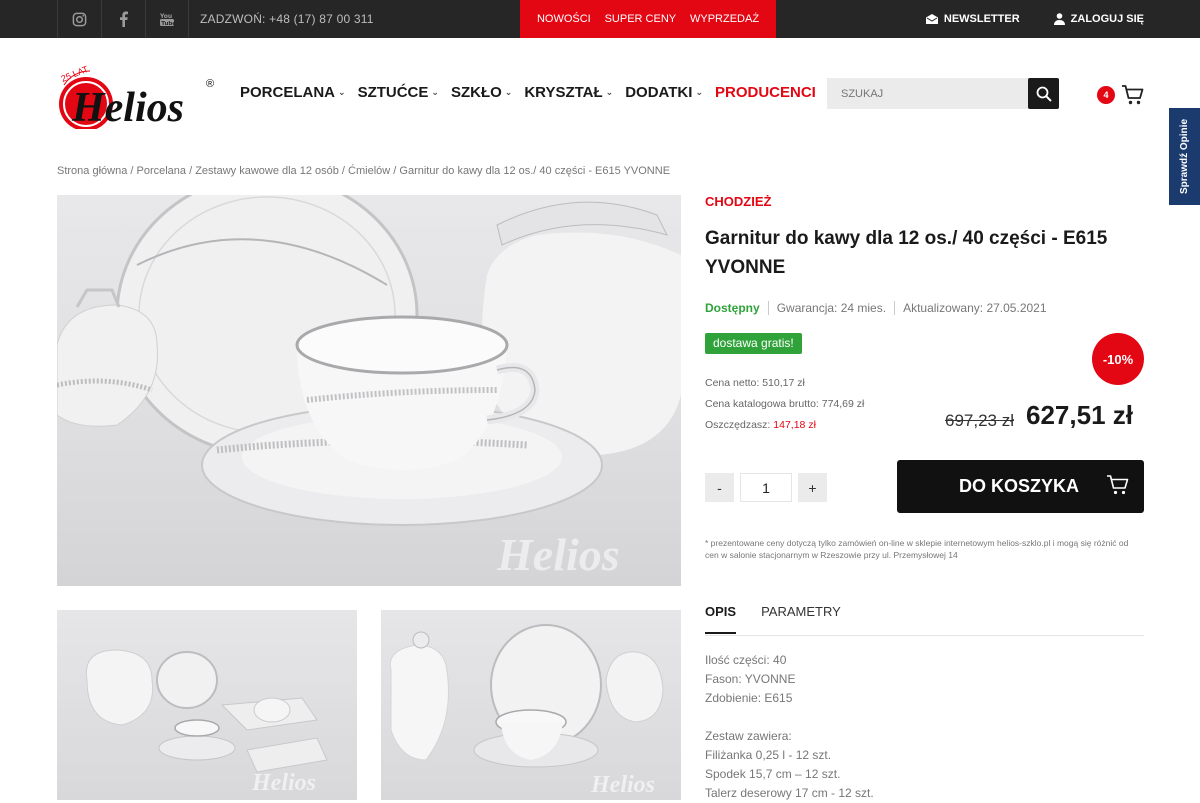  What do you see at coordinates (768, 755) in the screenshot?
I see `description-line: Filiżanka 0,25 l - 12 szt.` at bounding box center [768, 755].